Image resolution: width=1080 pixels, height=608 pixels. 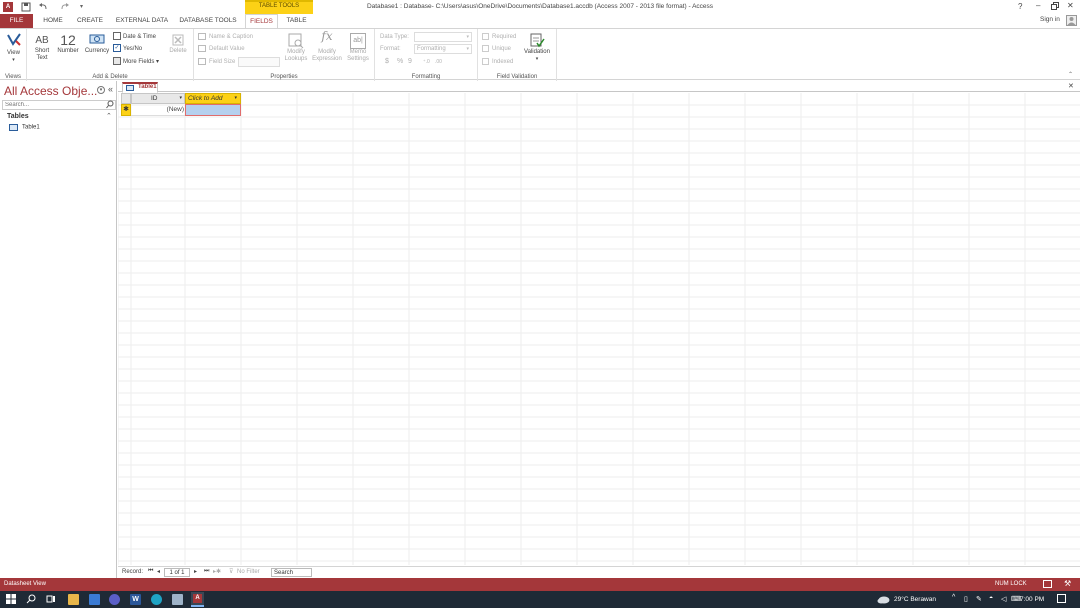 I want to click on field-size-input, so click(x=259, y=62).